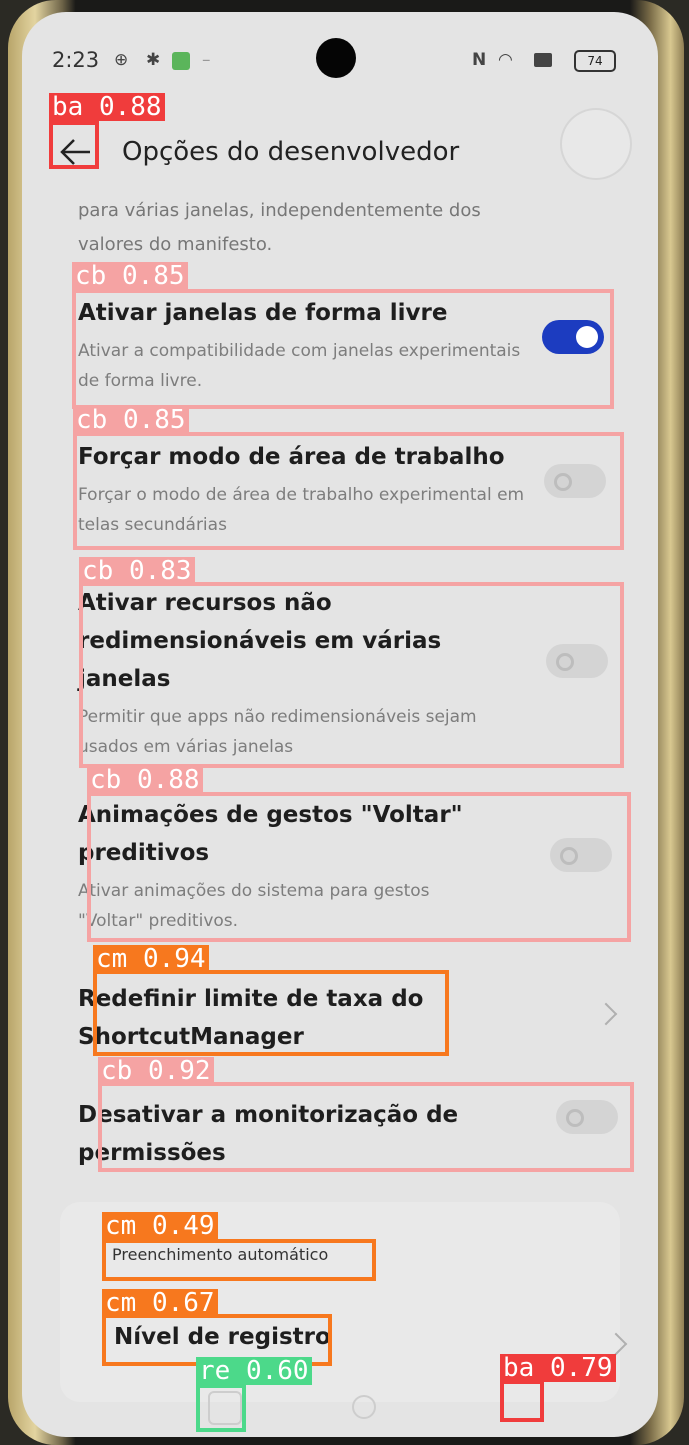  What do you see at coordinates (156, 1071) in the screenshot?
I see `detection-label: cb 0.92` at bounding box center [156, 1071].